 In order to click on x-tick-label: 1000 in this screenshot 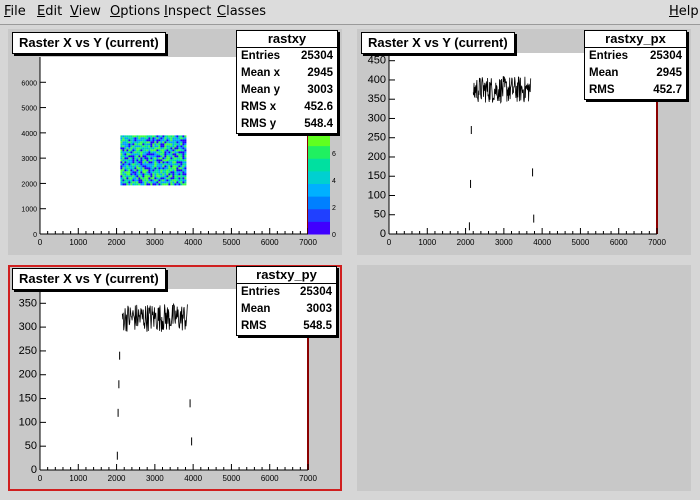, I will do `click(78, 478)`.